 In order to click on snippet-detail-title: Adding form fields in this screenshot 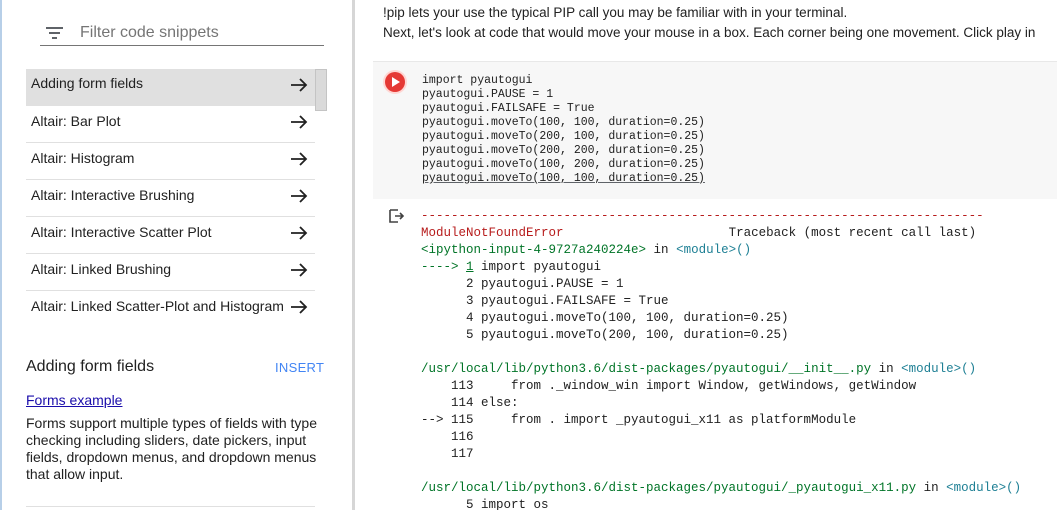, I will do `click(90, 366)`.